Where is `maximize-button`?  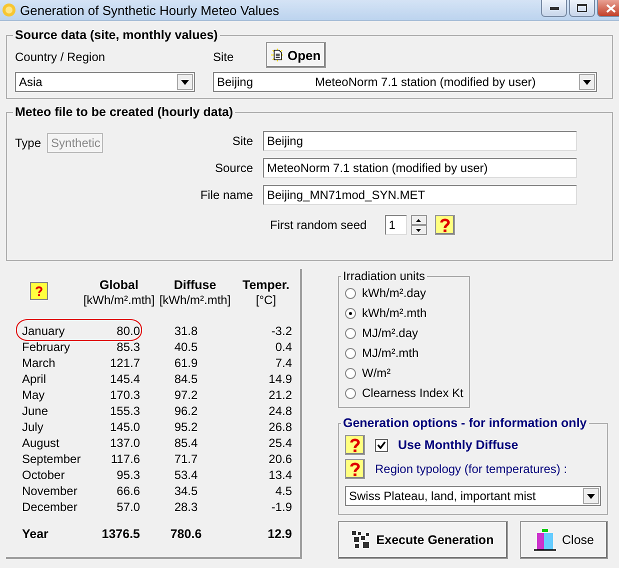 maximize-button is located at coordinates (582, 8).